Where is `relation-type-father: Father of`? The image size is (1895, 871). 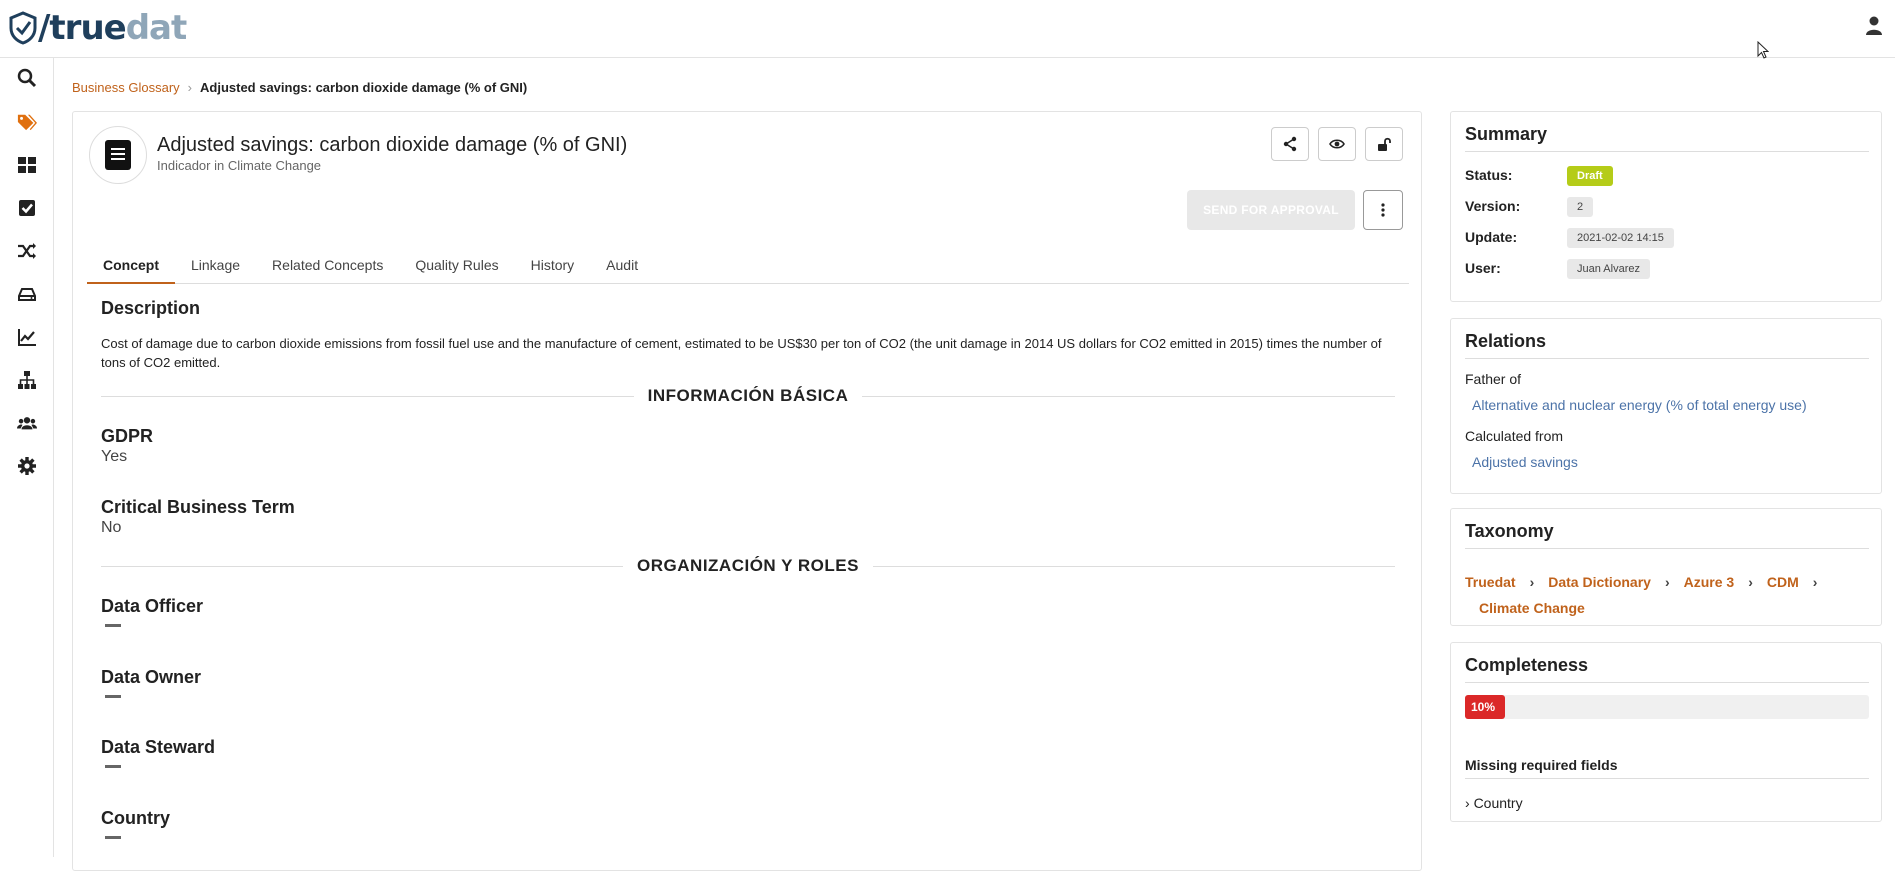 relation-type-father: Father of is located at coordinates (1493, 379).